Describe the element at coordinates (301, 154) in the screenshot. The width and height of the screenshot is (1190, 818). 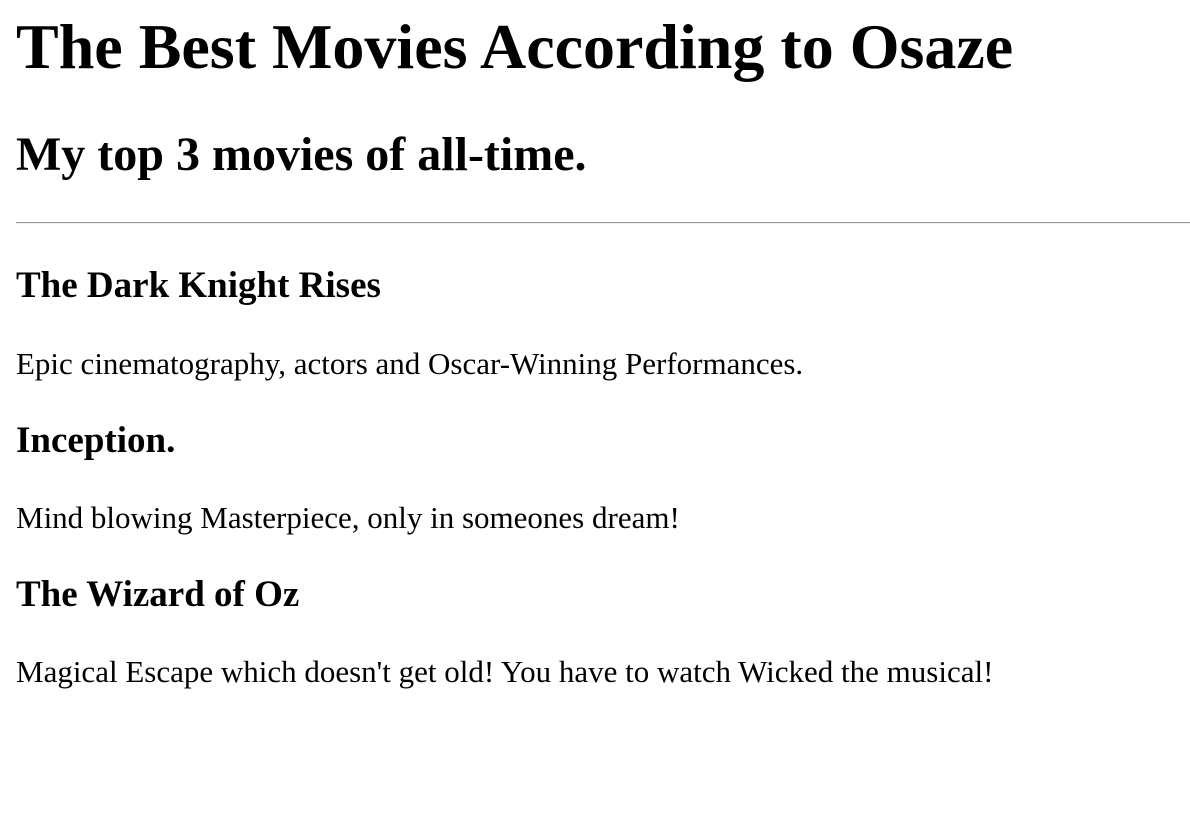
I see `page-subtitle: My top 3 movies of all-time.` at that location.